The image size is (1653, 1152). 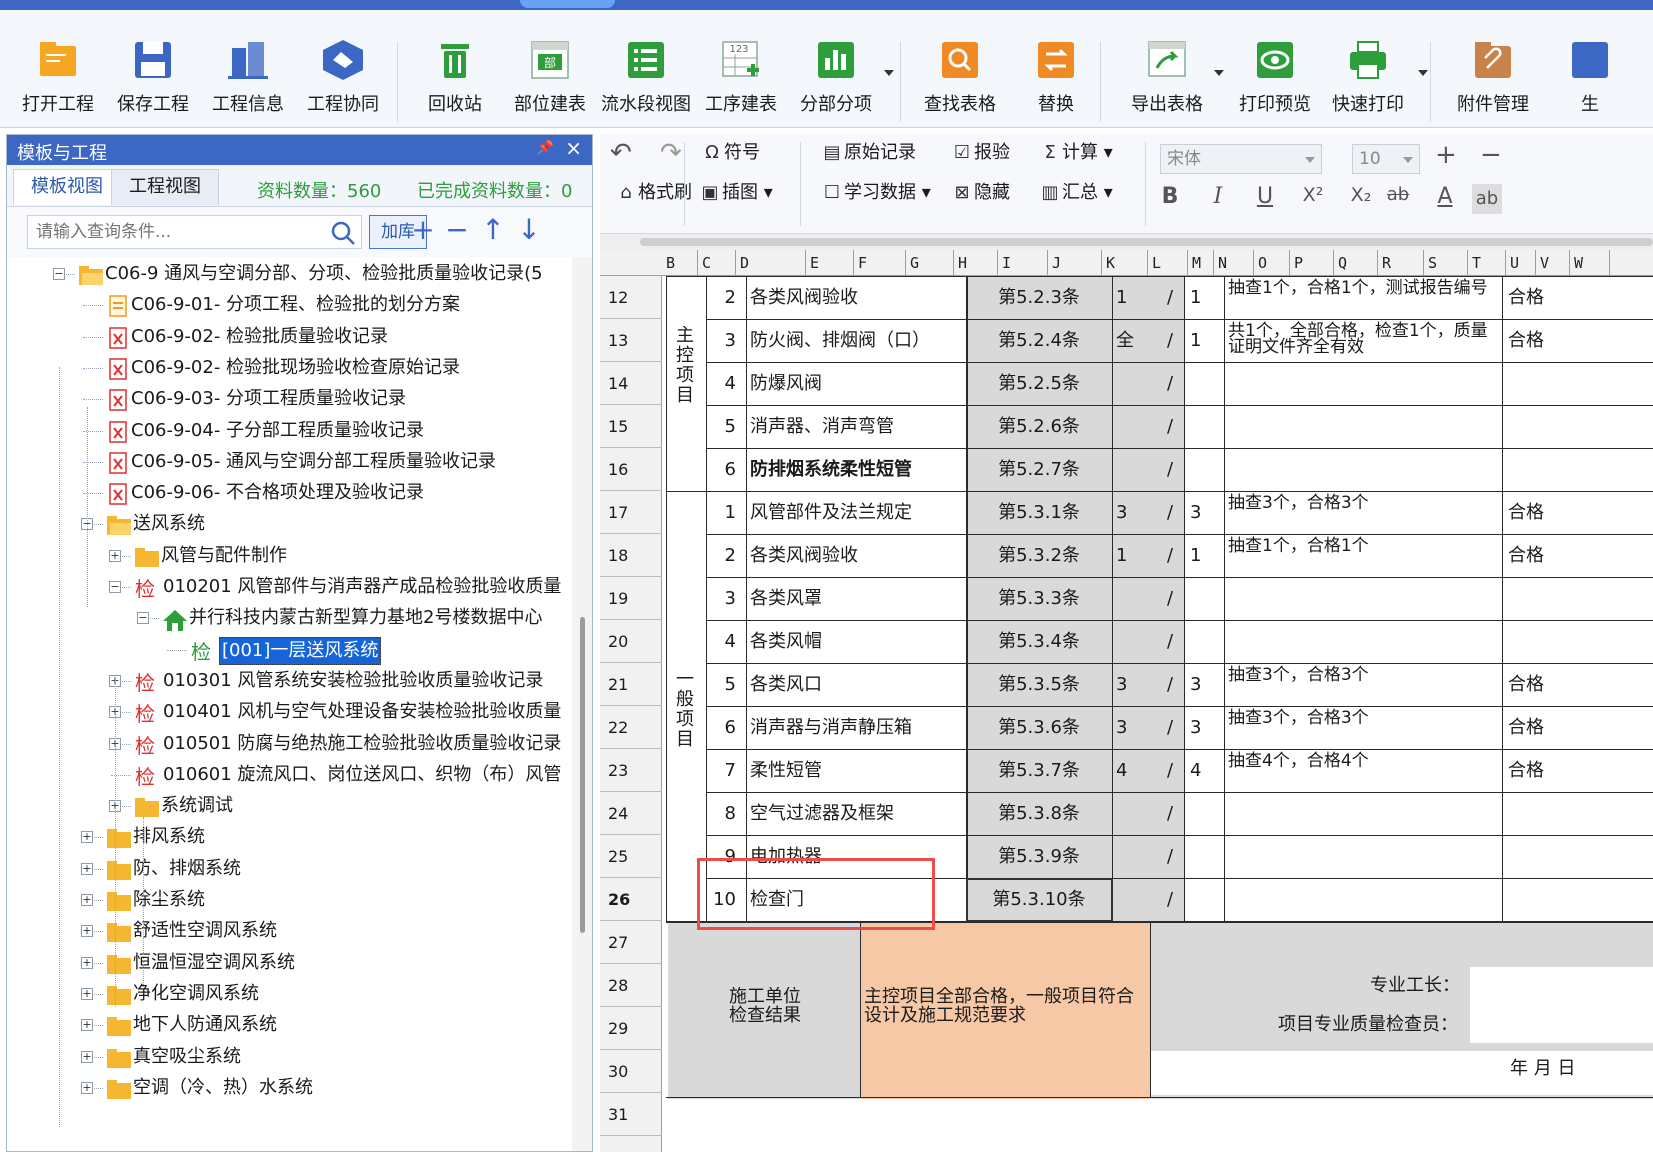 What do you see at coordinates (980, 193) in the screenshot?
I see `hide-button: ⊠ 隐藏` at bounding box center [980, 193].